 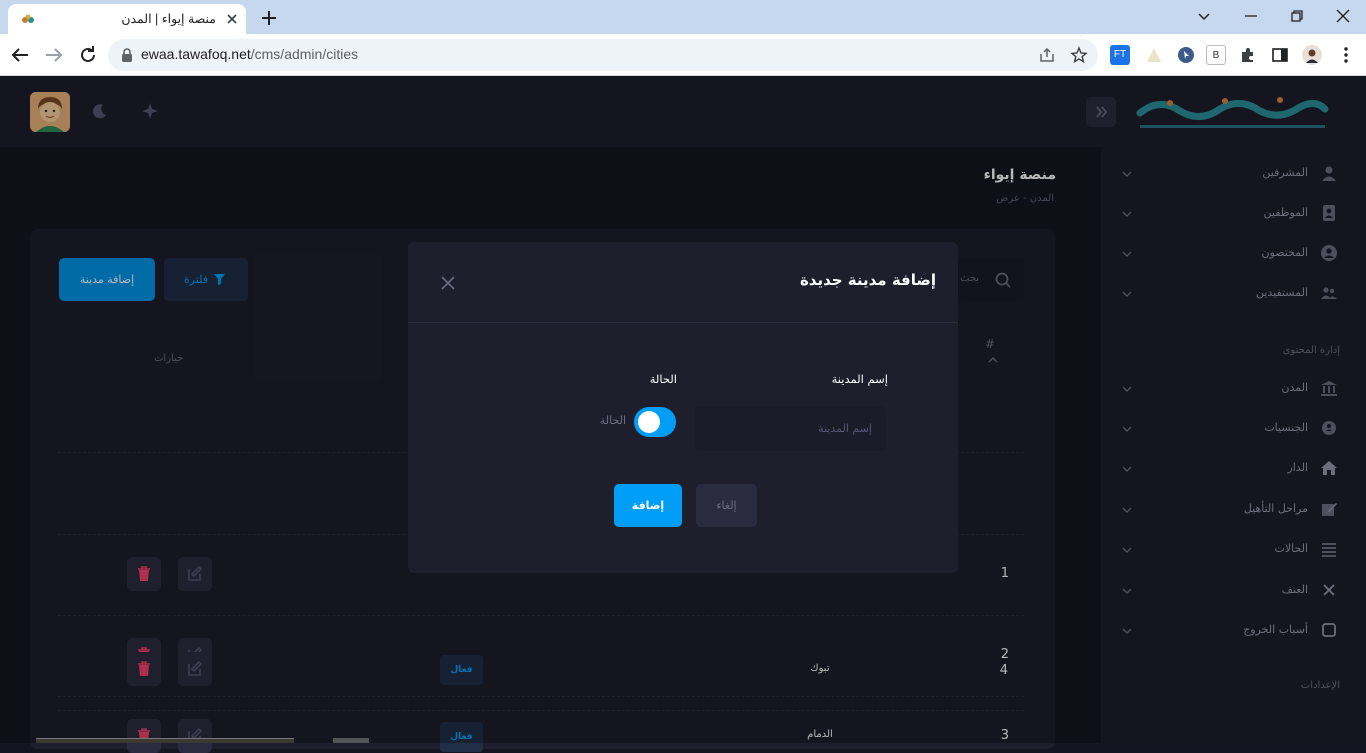 What do you see at coordinates (1248, 55) in the screenshot?
I see `extensions-puzzle-icon` at bounding box center [1248, 55].